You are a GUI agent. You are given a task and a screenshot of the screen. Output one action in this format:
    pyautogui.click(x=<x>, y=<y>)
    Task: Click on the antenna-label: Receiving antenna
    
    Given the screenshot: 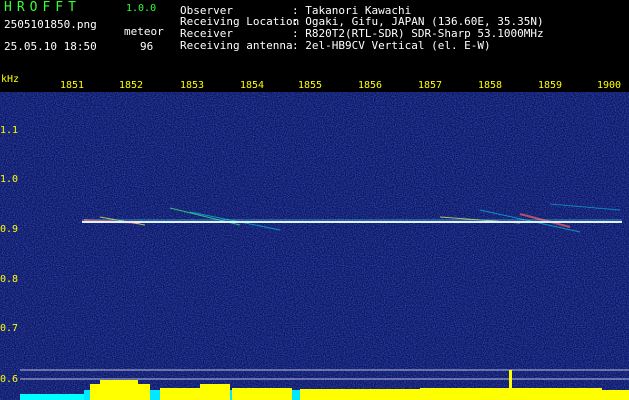 What is the action you would take?
    pyautogui.click(x=236, y=45)
    